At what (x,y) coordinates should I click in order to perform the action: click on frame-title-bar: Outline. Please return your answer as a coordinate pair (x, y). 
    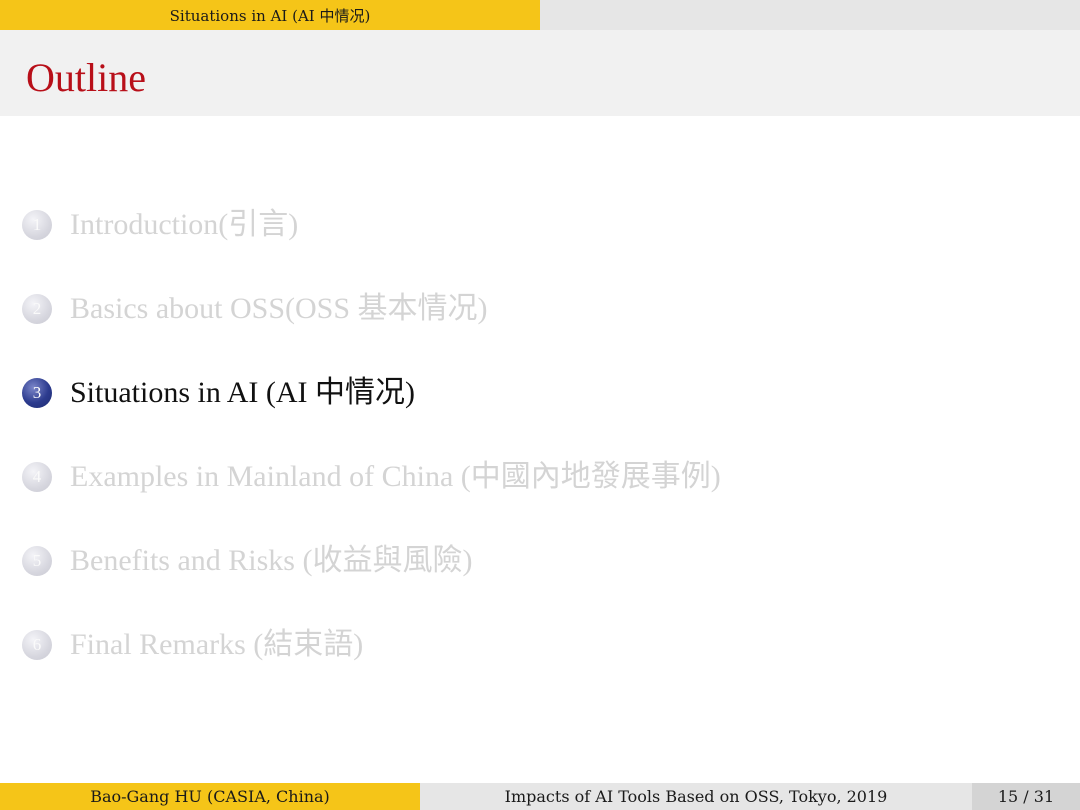
    Looking at the image, I should click on (540, 73).